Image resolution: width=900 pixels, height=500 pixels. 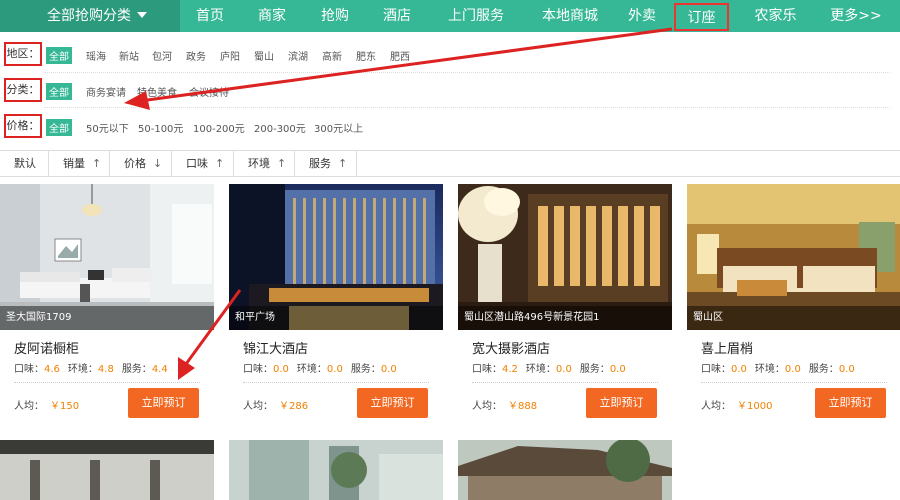 What do you see at coordinates (29, 406) in the screenshot?
I see `average-price-label: 人均：` at bounding box center [29, 406].